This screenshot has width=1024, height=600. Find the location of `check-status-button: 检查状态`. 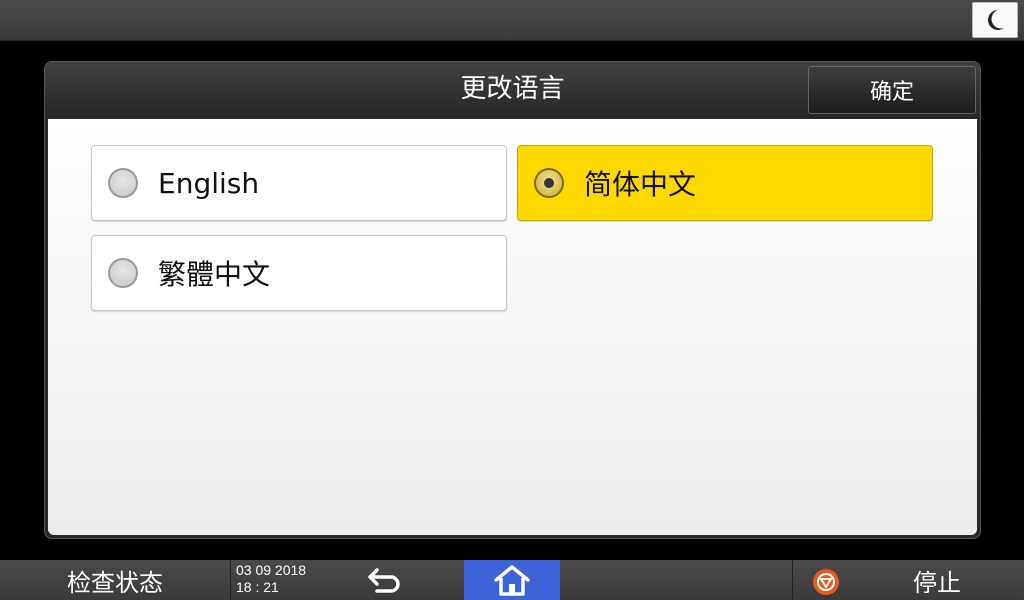

check-status-button: 检查状态 is located at coordinates (115, 580).